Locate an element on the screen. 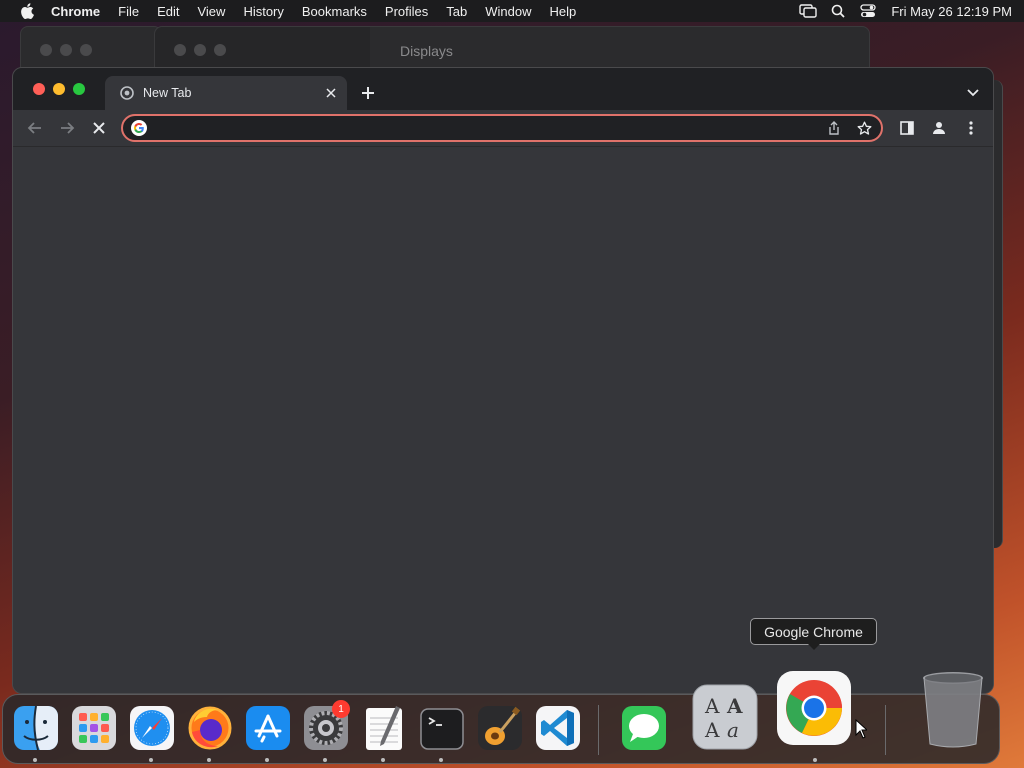 Image resolution: width=1024 pixels, height=768 pixels. app-store-running-dot is located at coordinates (267, 760).